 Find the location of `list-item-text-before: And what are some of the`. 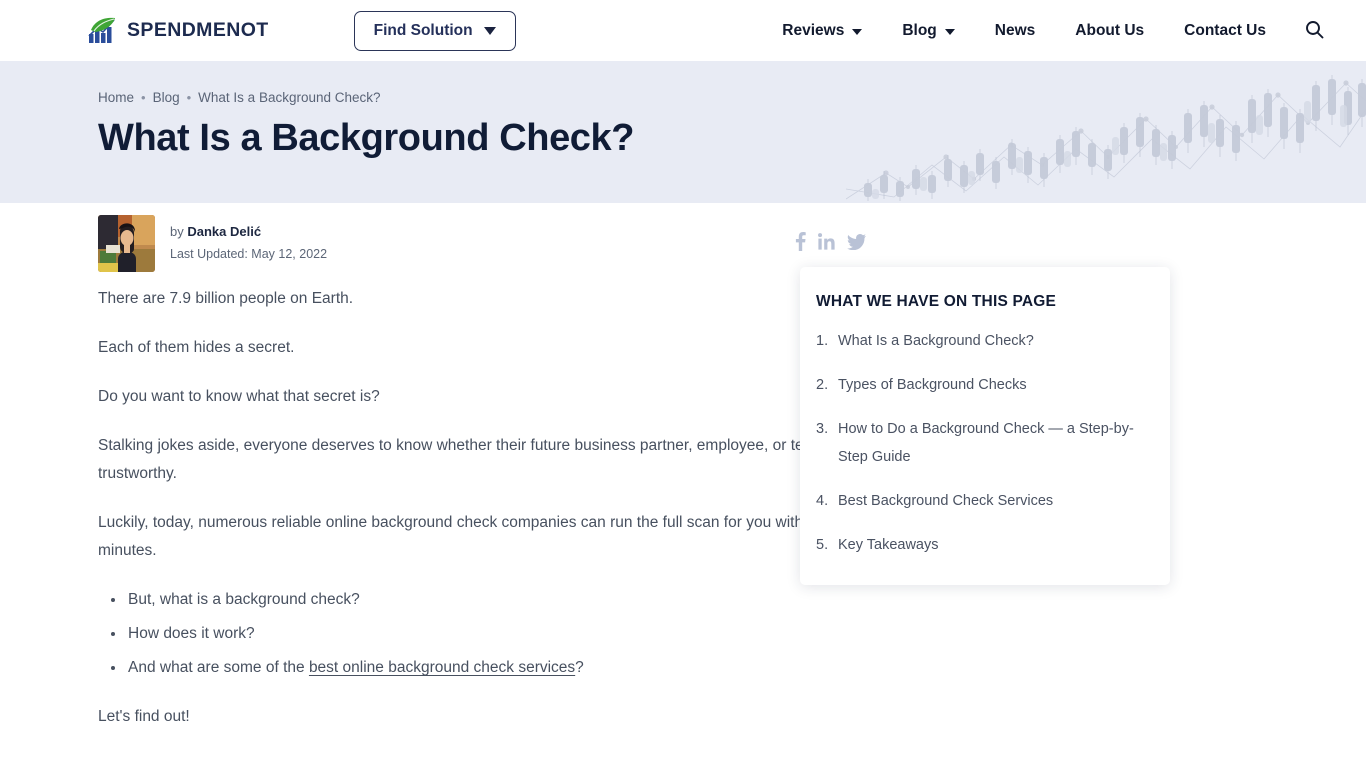

list-item-text-before: And what are some of the is located at coordinates (218, 667).